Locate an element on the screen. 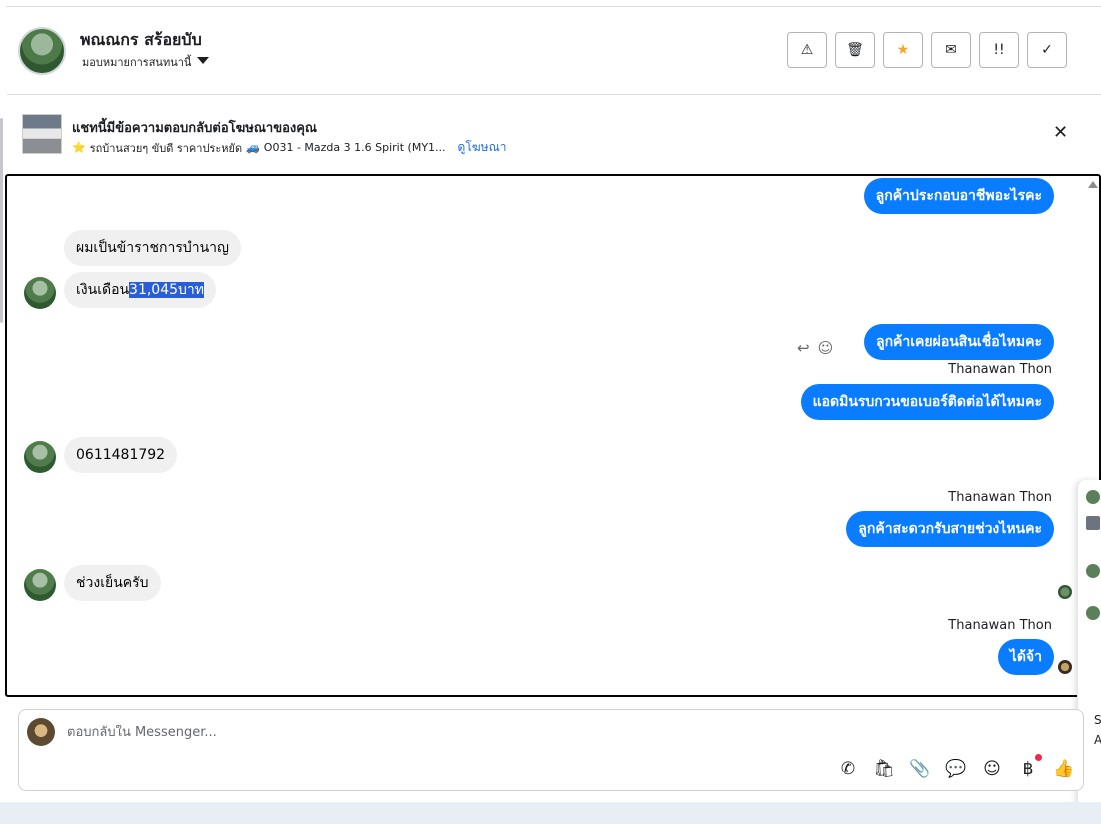 The width and height of the screenshot is (1101, 824). like-icon: 👍 is located at coordinates (1064, 769).